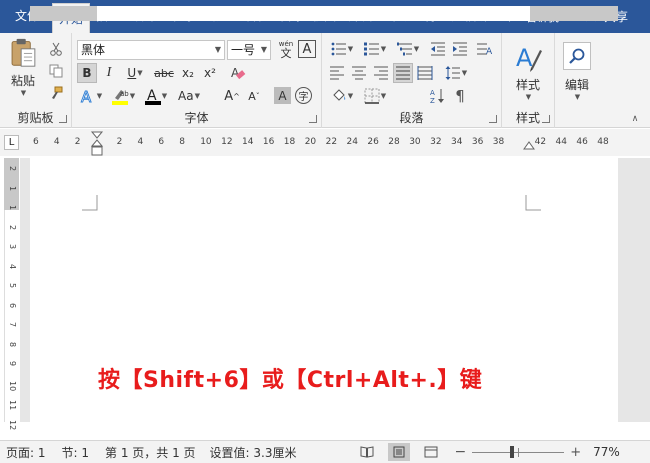 The height and width of the screenshot is (463, 650). Describe the element at coordinates (56, 49) in the screenshot. I see `cut-button` at that location.